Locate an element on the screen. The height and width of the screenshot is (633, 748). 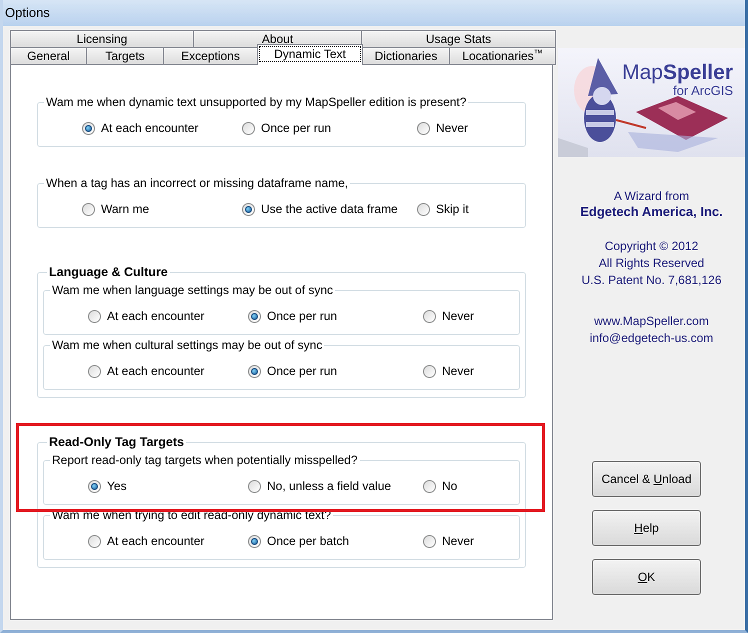
group-label: When a tag has an incorrect or missing dataframe name, is located at coordinates (197, 183).